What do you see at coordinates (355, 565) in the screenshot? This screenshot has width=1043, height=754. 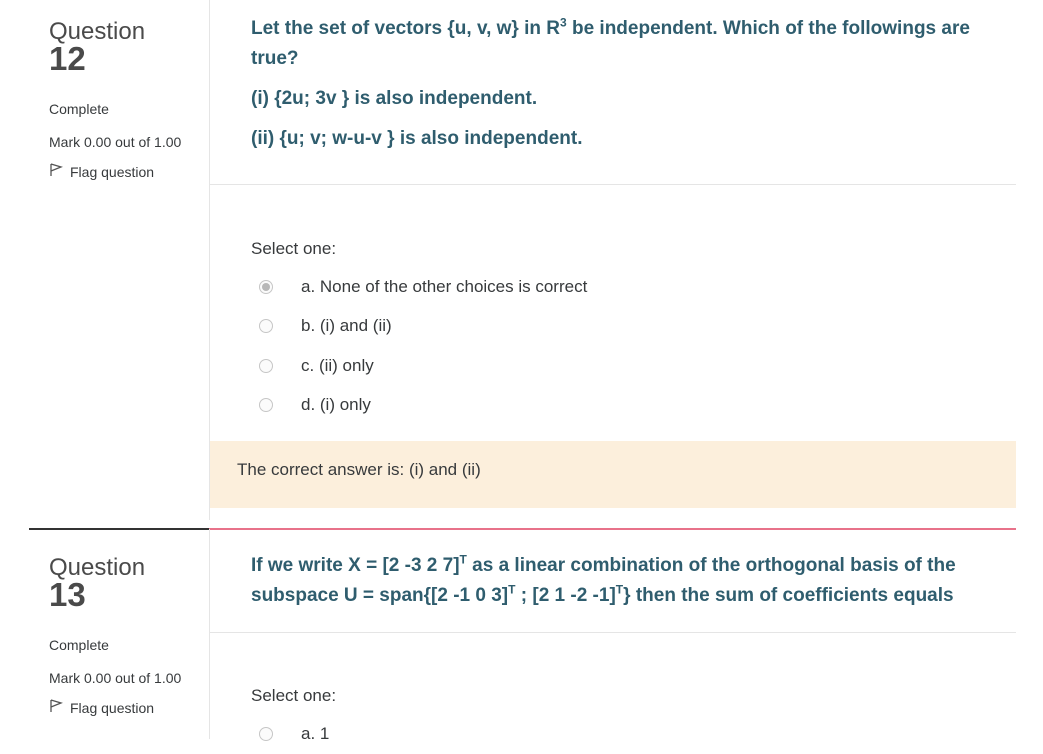 I see `question-text-part: If we write X = [2 -3 2 7]` at bounding box center [355, 565].